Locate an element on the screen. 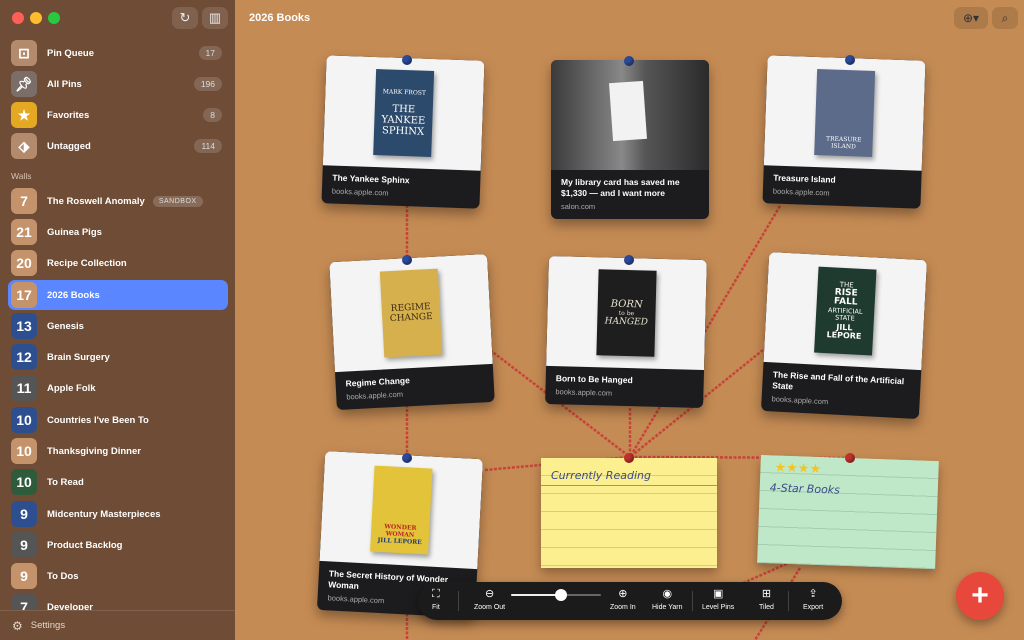 The width and height of the screenshot is (1024, 640). sidebar-item-favorites: ★ Favorites 8 is located at coordinates (118, 115).